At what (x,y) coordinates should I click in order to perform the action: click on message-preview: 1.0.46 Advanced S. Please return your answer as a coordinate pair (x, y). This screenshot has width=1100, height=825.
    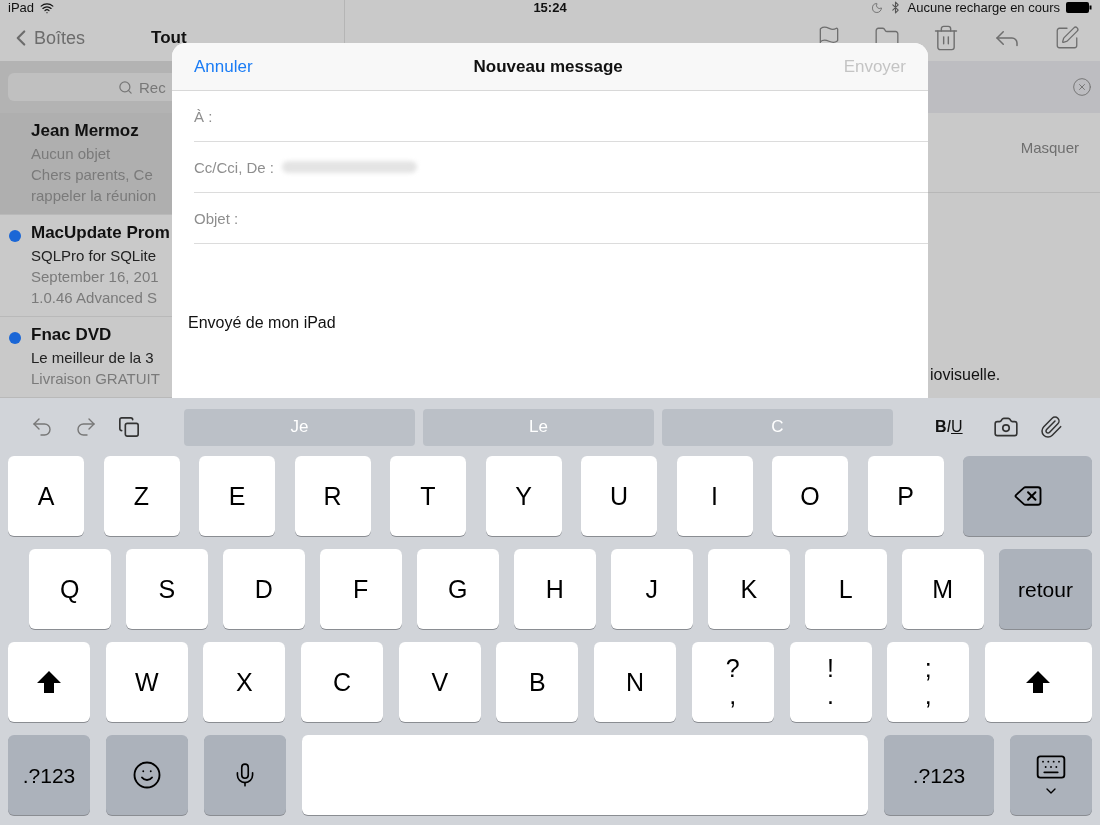
    Looking at the image, I should click on (94, 298).